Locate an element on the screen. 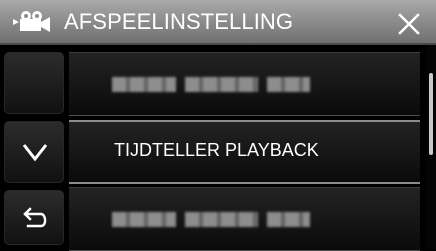 Image resolution: width=436 pixels, height=251 pixels. close-button is located at coordinates (409, 24).